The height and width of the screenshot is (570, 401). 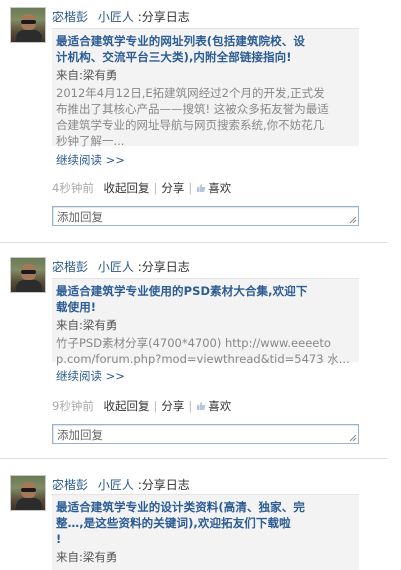 I want to click on post-time: 4秒钟前, so click(x=73, y=188).